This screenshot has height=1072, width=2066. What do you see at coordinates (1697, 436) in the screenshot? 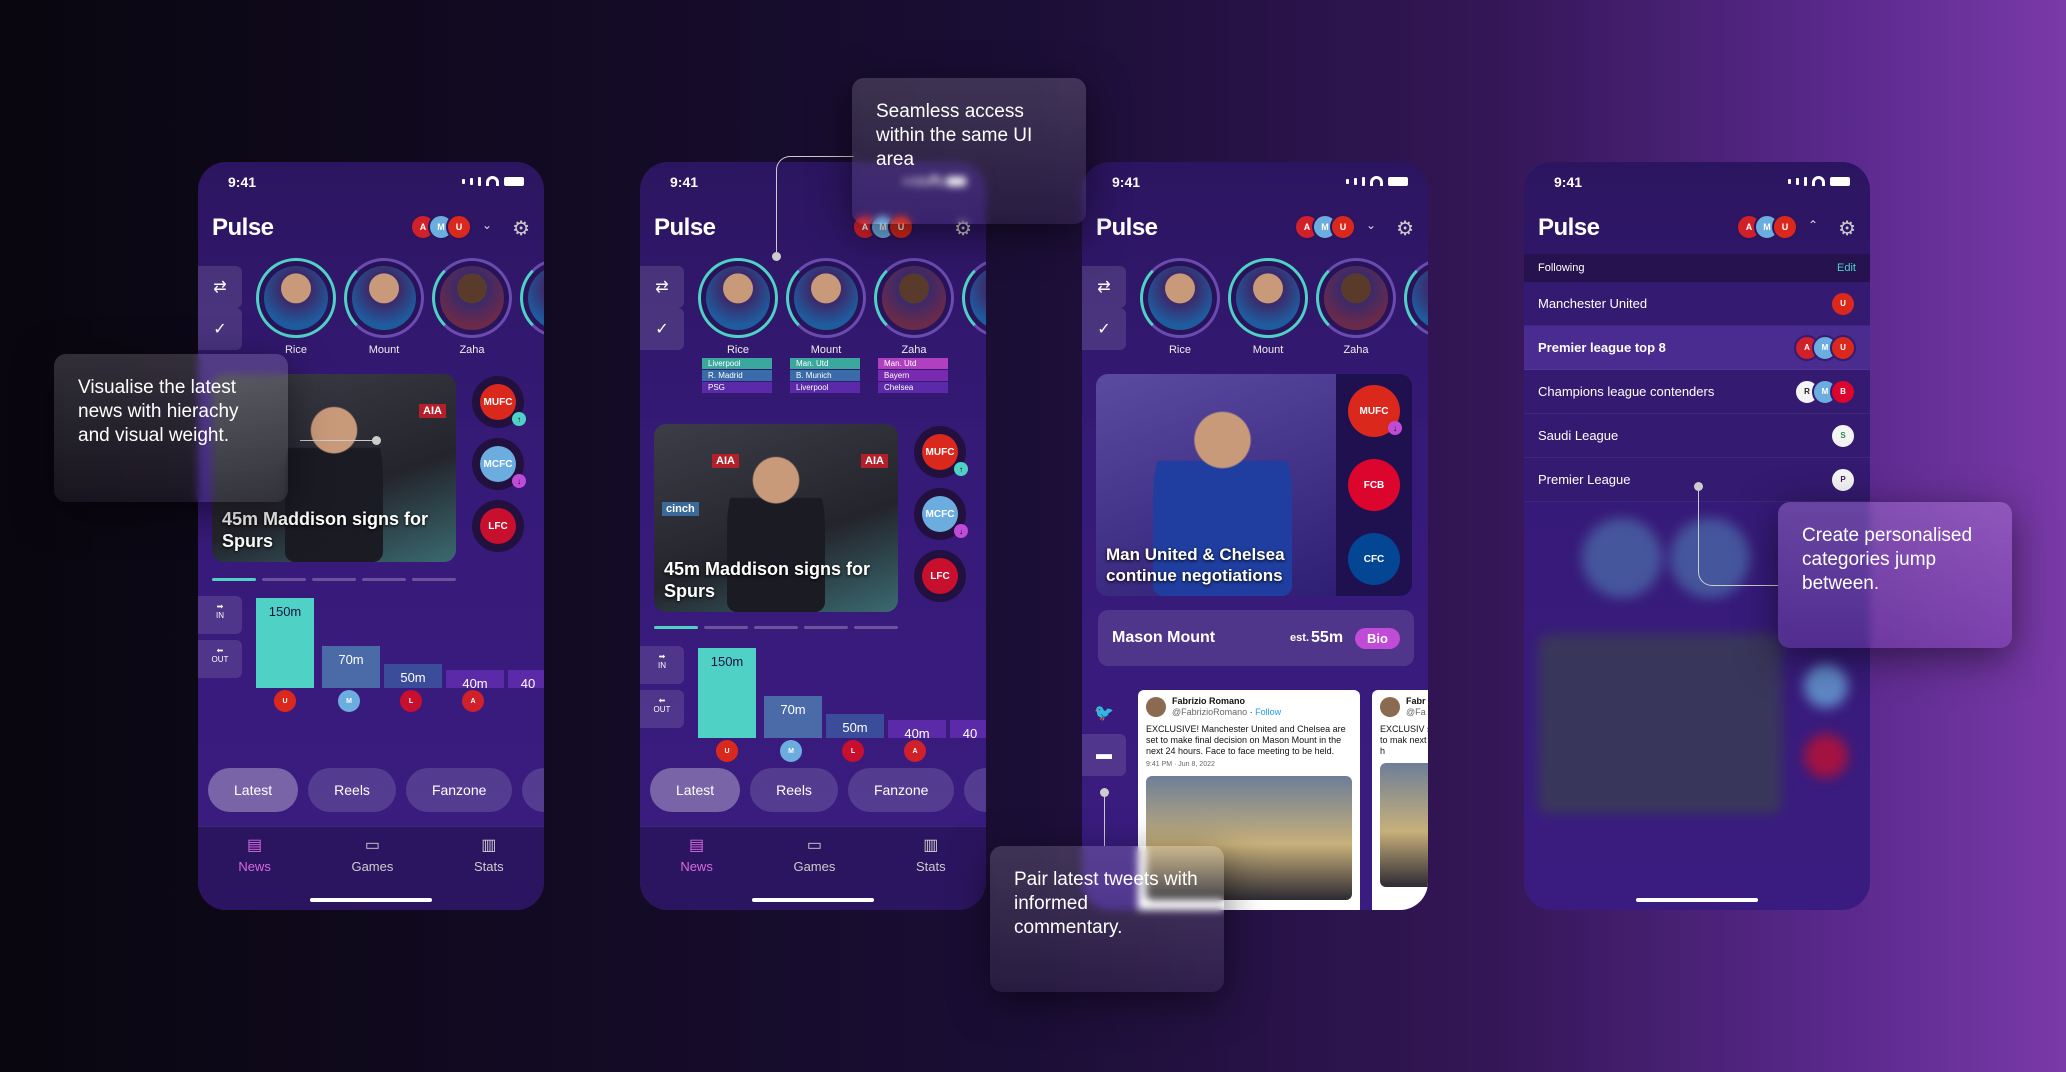
I see `list-item: Saudi League S` at bounding box center [1697, 436].